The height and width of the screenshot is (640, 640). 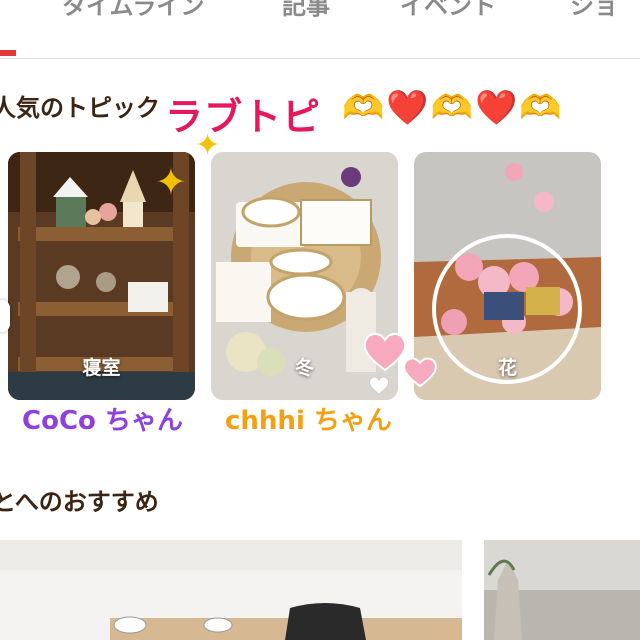 I want to click on user-name-chhhi: chhhi ちゃん, so click(x=308, y=421).